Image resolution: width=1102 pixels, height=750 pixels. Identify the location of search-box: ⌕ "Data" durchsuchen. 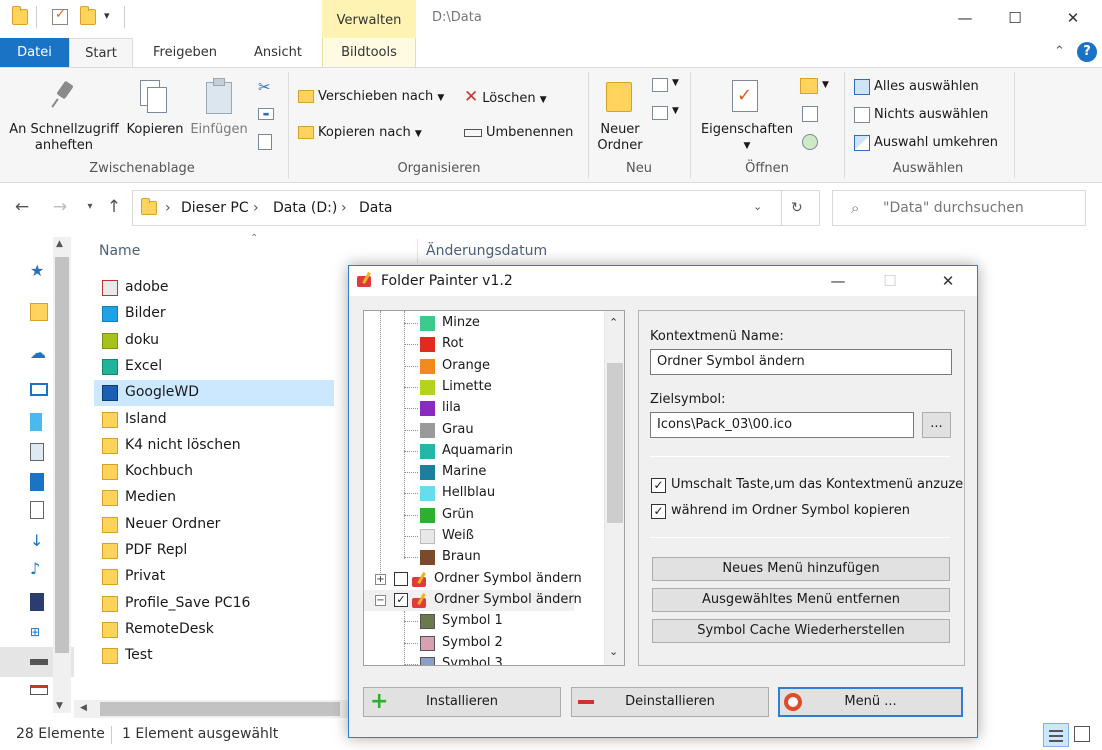
(959, 208).